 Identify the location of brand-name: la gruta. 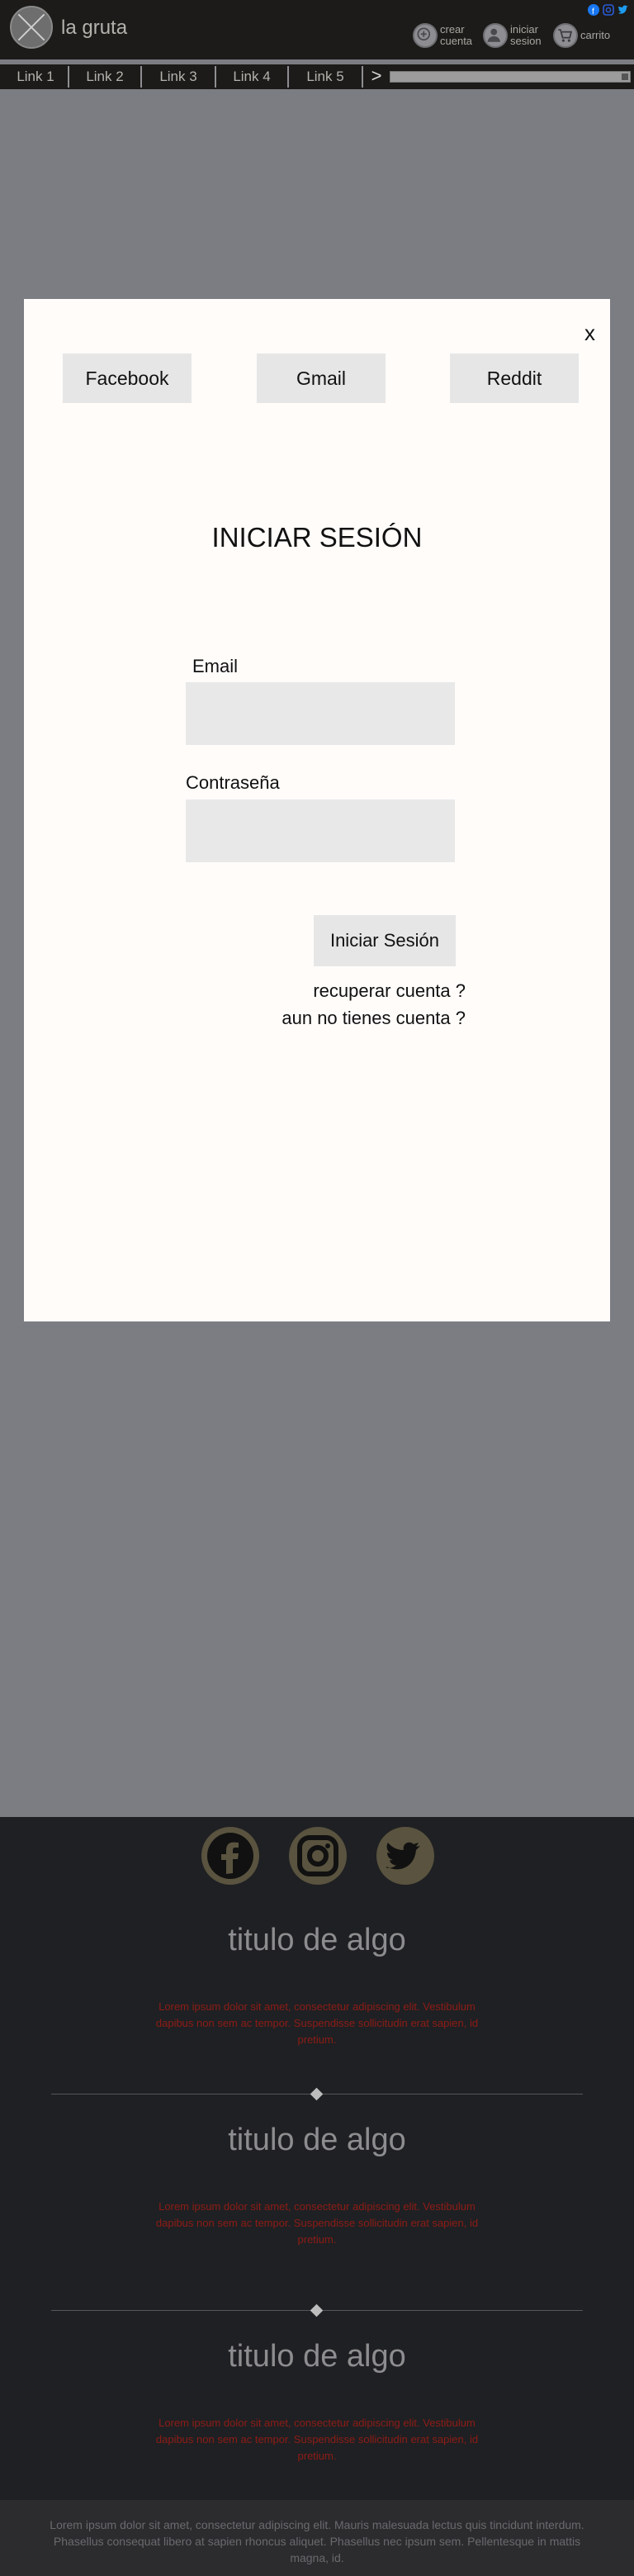
(94, 28).